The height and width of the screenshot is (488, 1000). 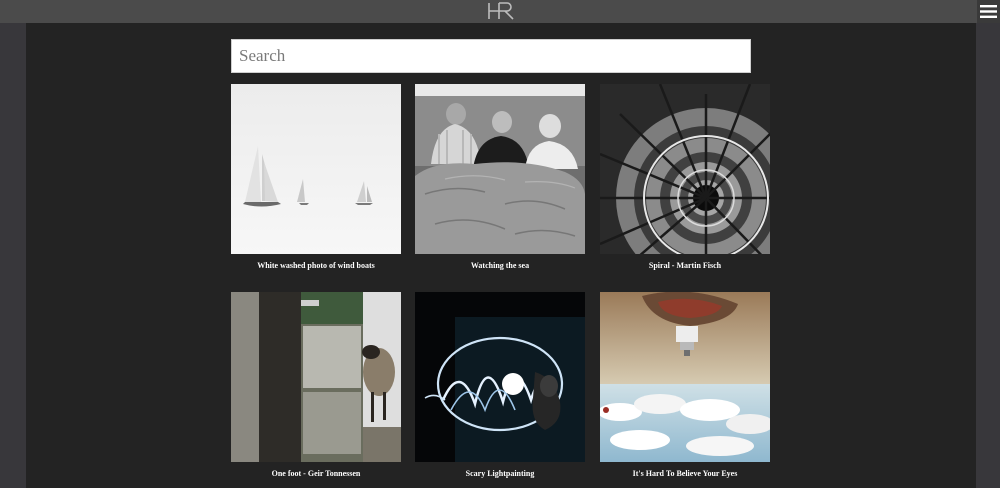 I want to click on right-margin, so click(x=988, y=255).